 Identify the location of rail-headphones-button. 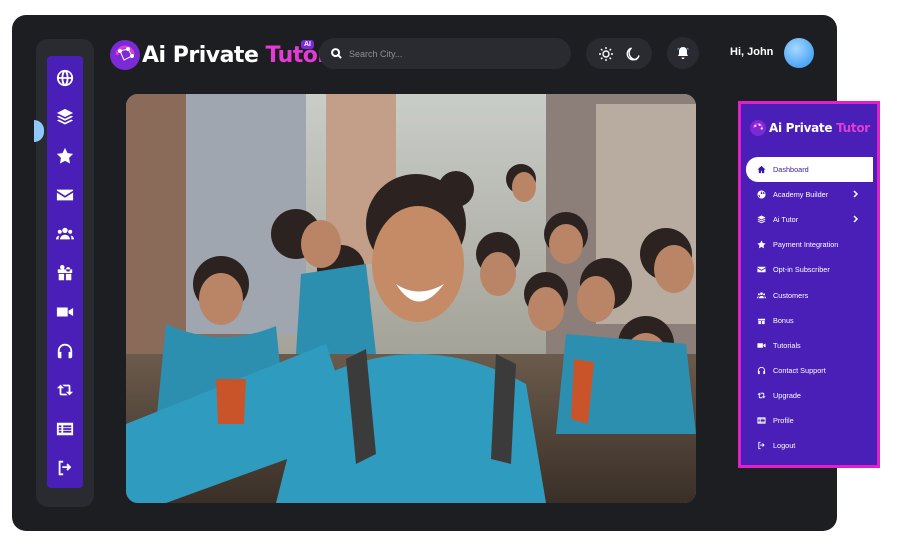
(65, 351).